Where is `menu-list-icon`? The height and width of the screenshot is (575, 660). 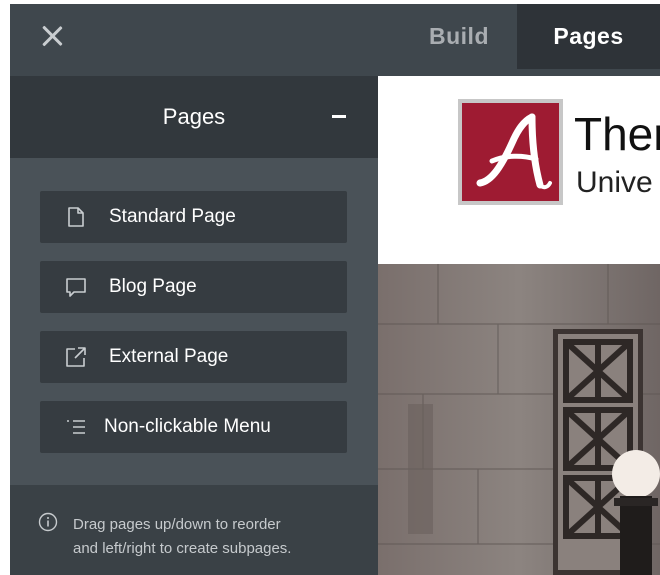 menu-list-icon is located at coordinates (76, 427).